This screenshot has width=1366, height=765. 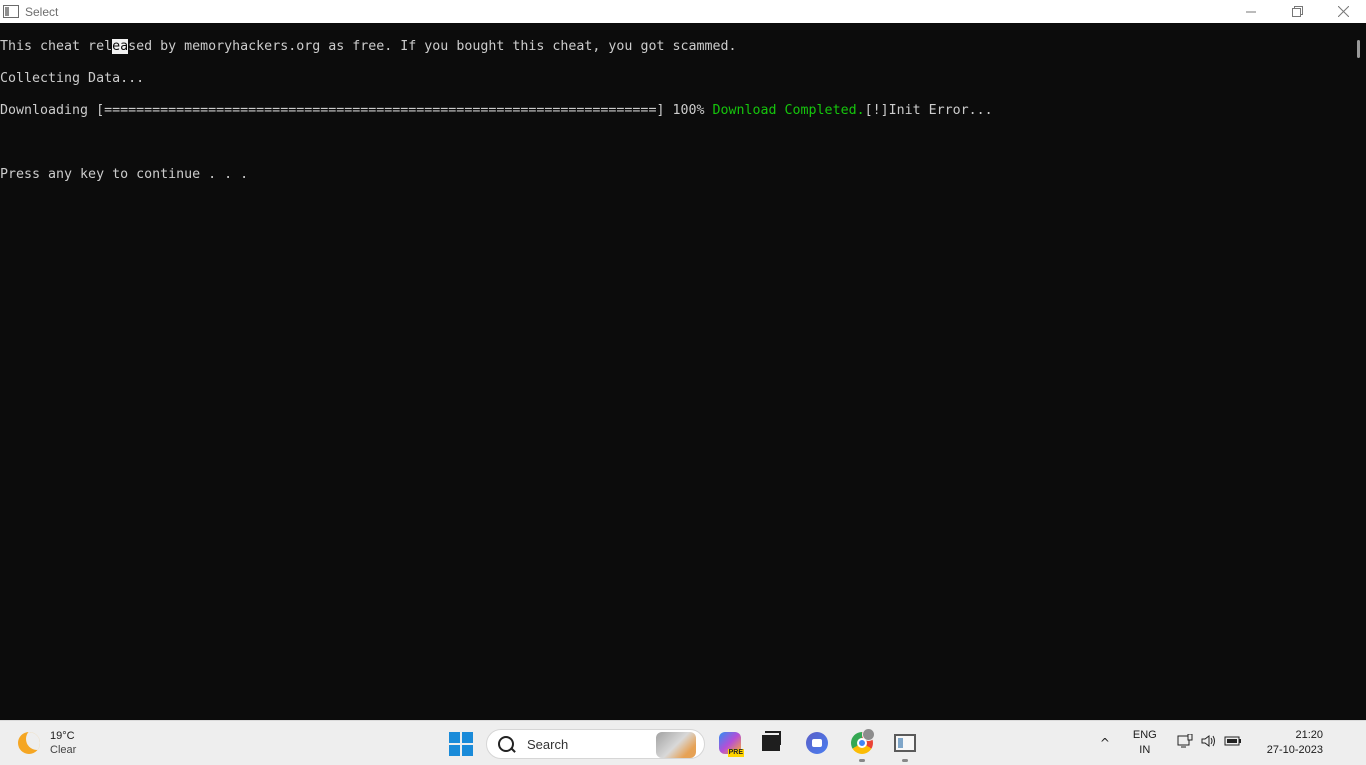 What do you see at coordinates (1309, 735) in the screenshot?
I see `clock-time: 21:20` at bounding box center [1309, 735].